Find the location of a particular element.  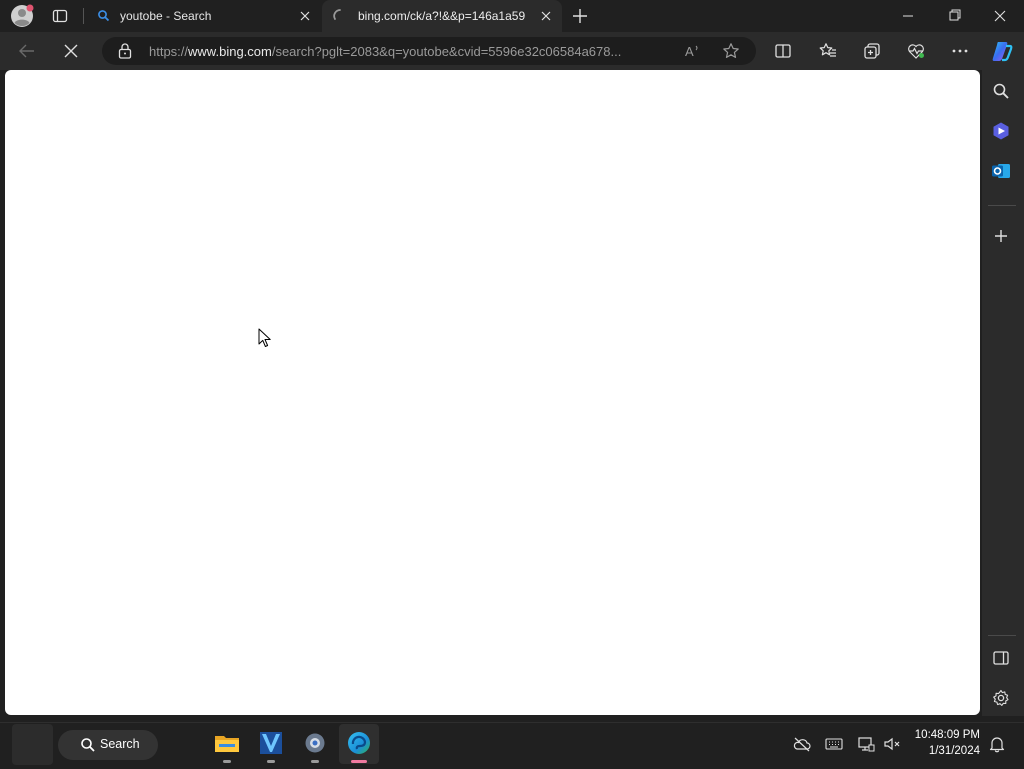

tab-youtobe-search: youtobe - Search is located at coordinates (204, 16).